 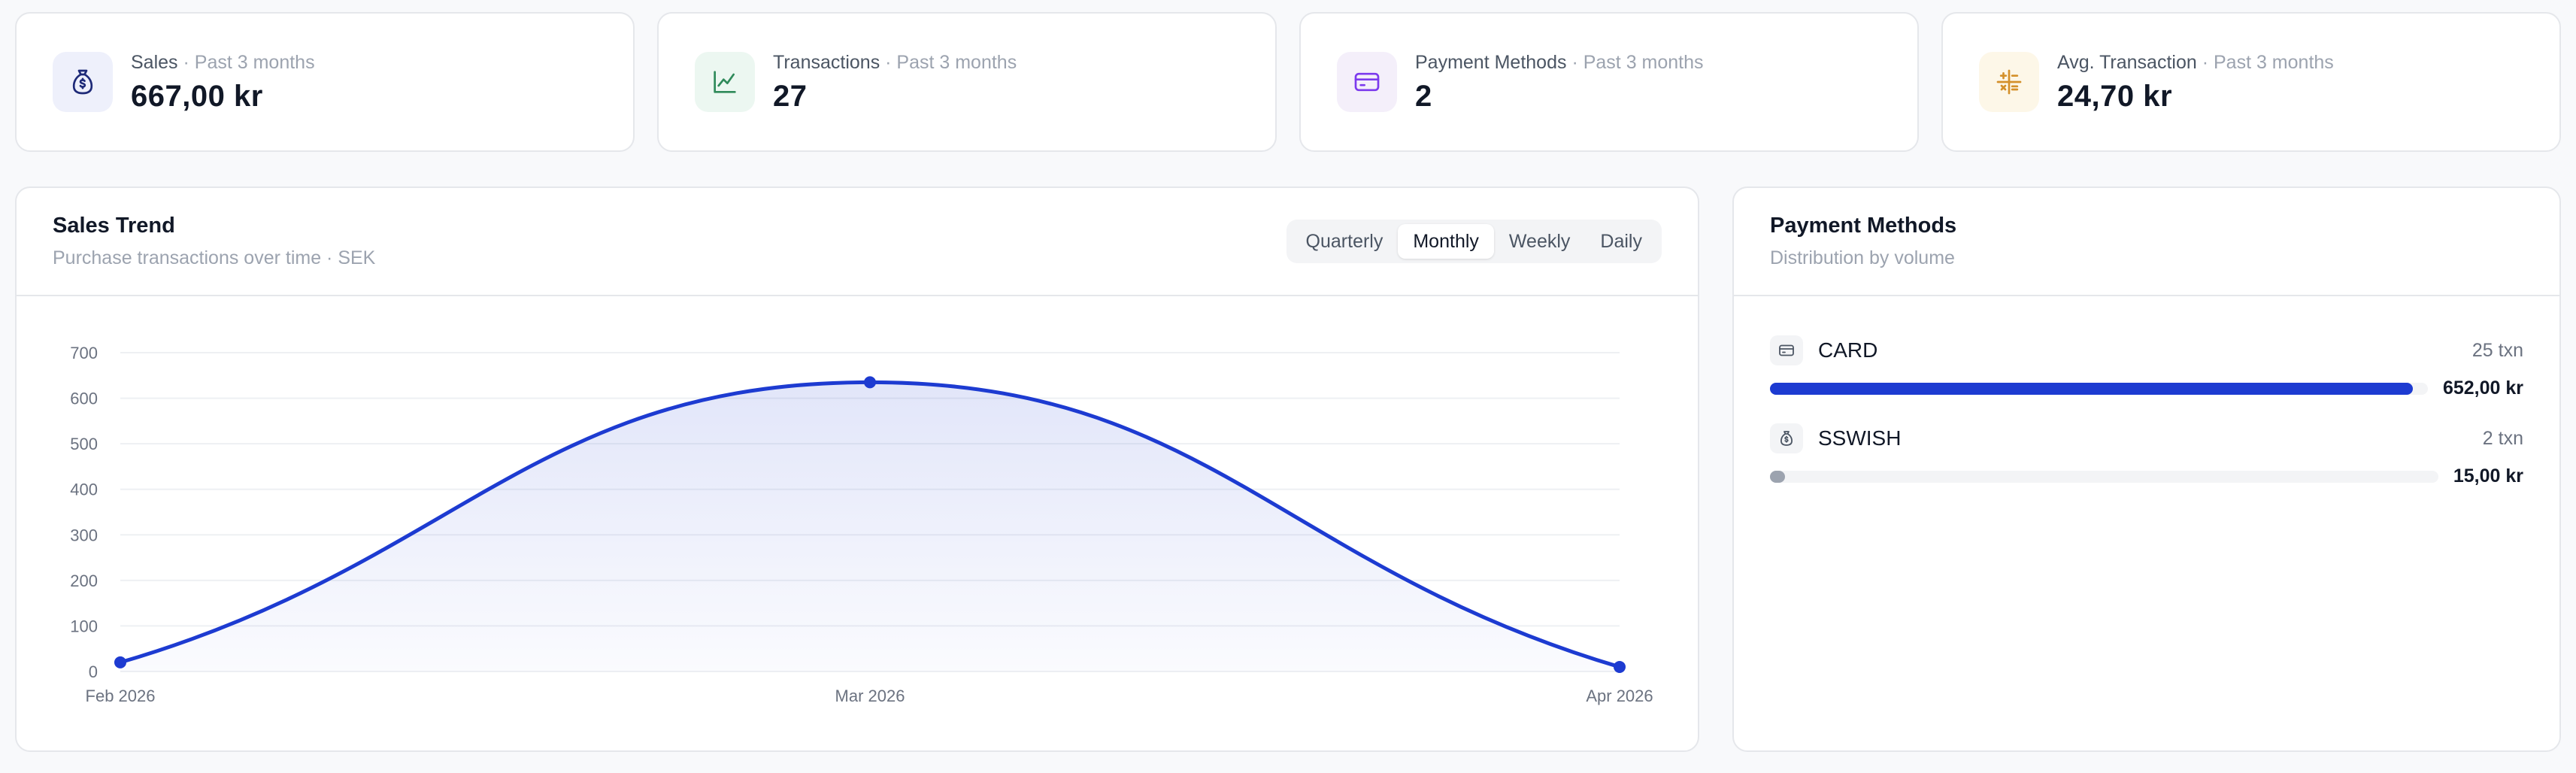 I want to click on x-tick-label: Feb 2026, so click(x=121, y=696).